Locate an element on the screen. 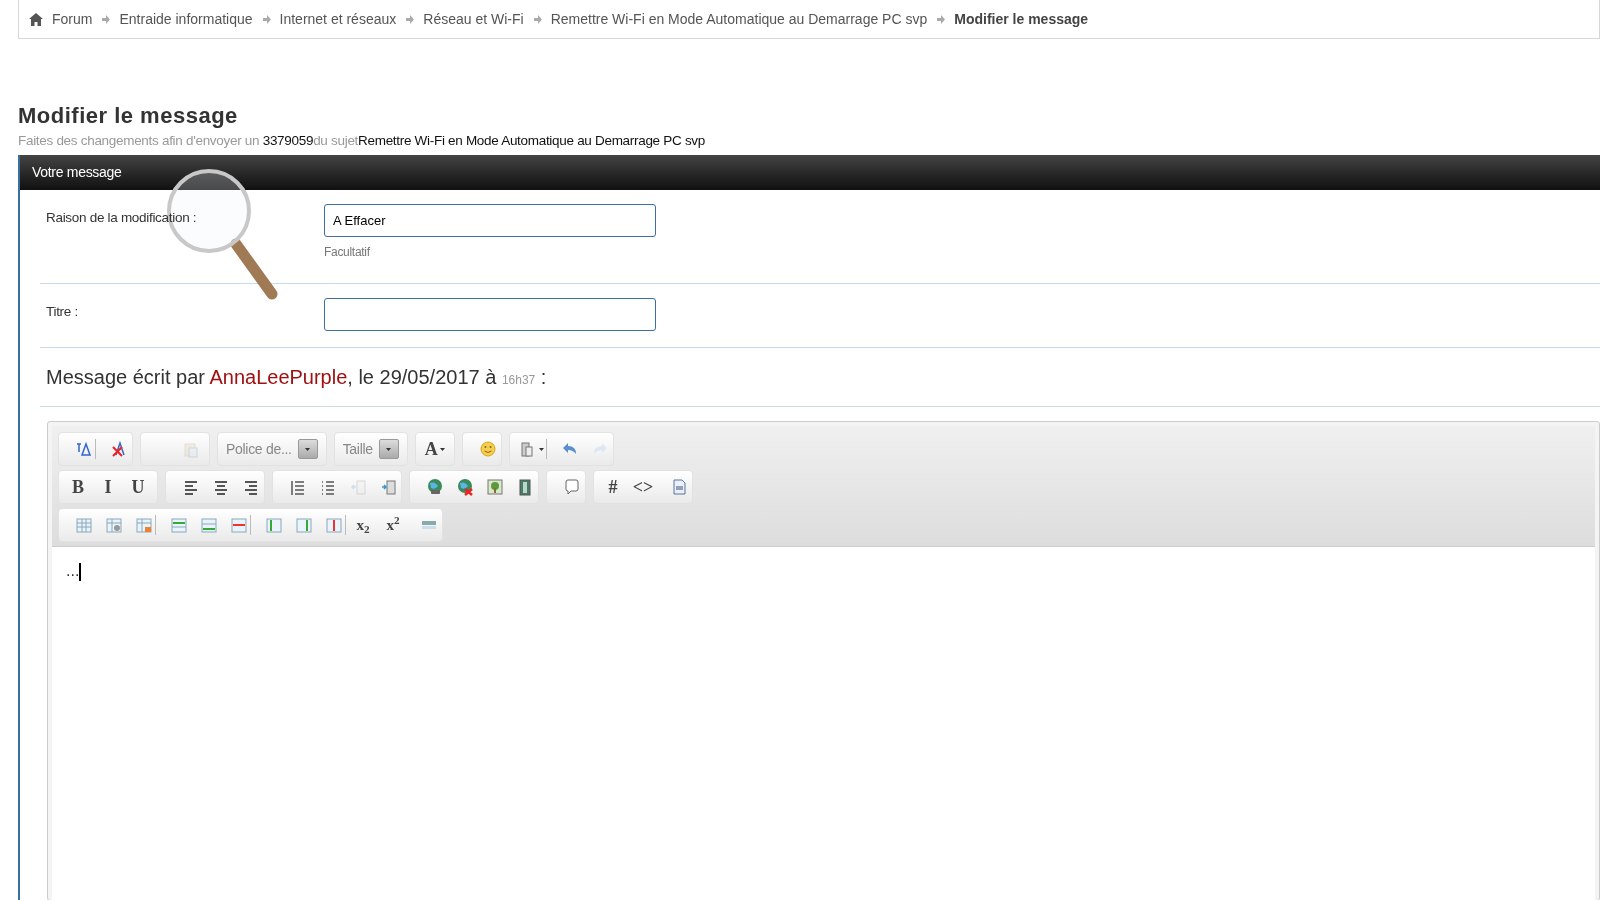 Image resolution: width=1600 pixels, height=900 pixels. format-button: x$_{2}$ is located at coordinates (363, 525).